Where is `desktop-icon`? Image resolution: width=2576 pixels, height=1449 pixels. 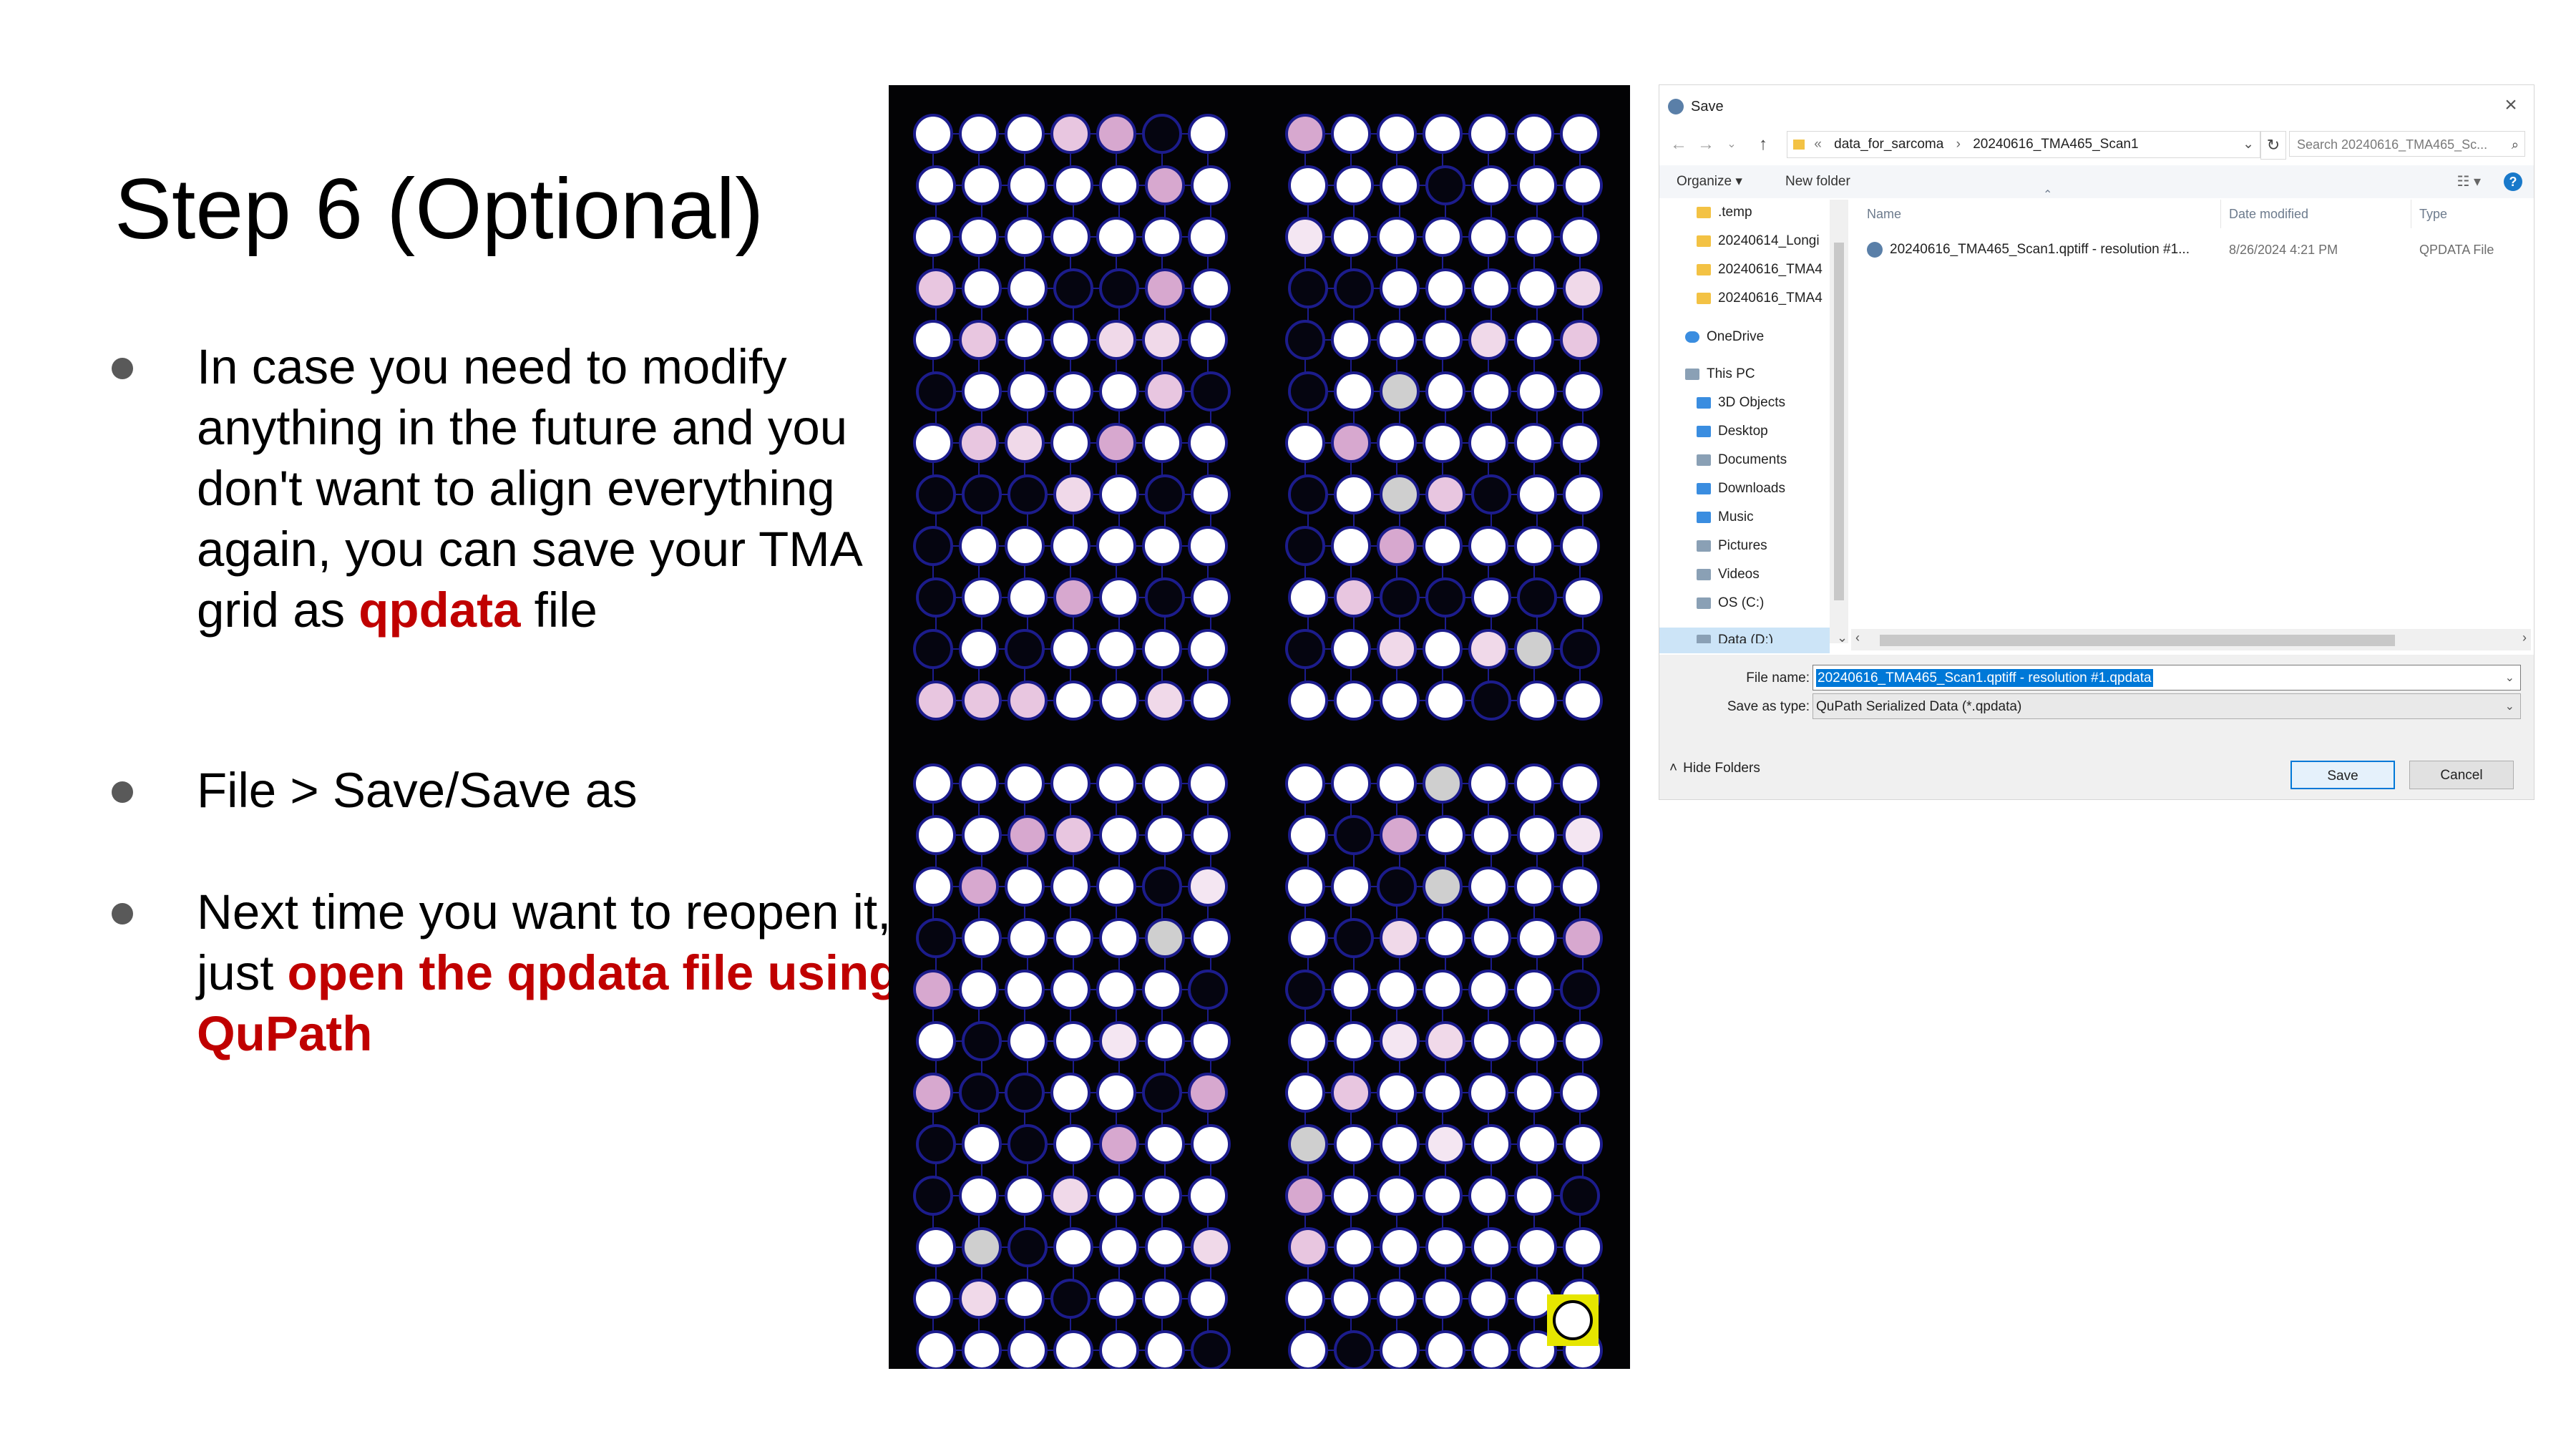 desktop-icon is located at coordinates (1704, 431).